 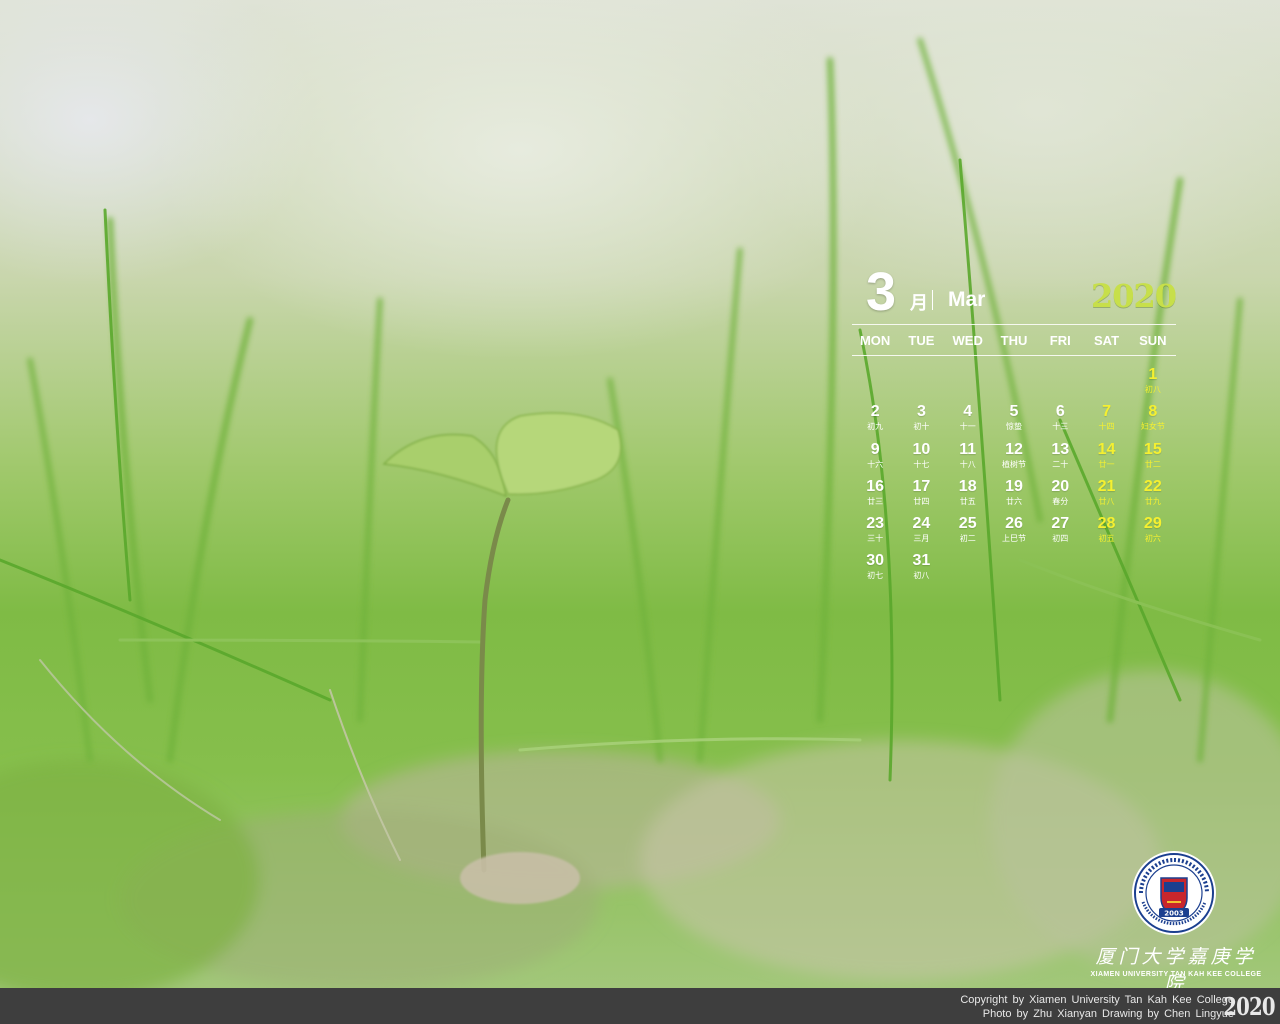 I want to click on day-number: 10, so click(x=921, y=449).